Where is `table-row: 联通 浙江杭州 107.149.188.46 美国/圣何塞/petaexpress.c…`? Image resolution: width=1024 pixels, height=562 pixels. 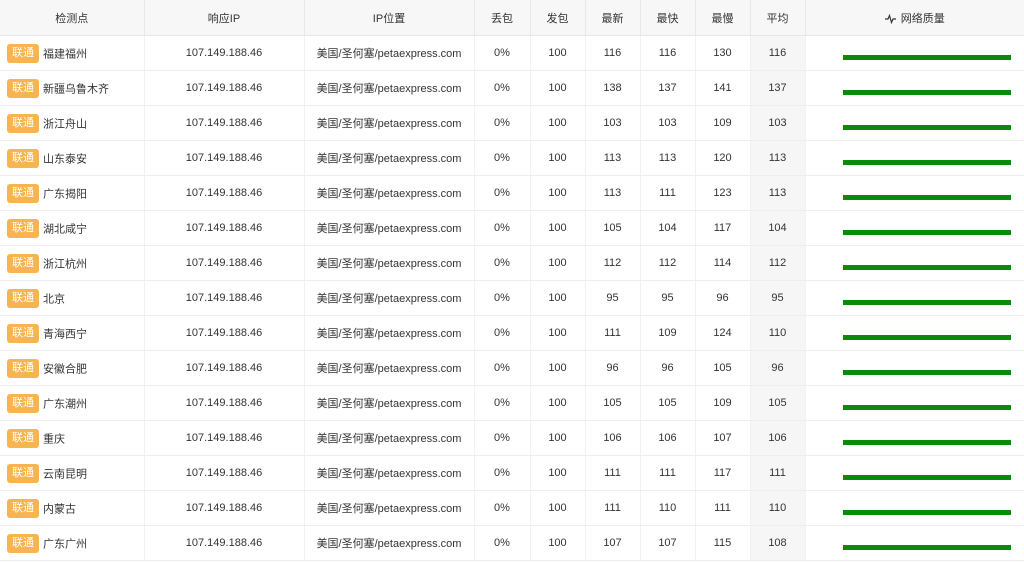
table-row: 联通 浙江杭州 107.149.188.46 美国/圣何塞/petaexpress.c… is located at coordinates (512, 263).